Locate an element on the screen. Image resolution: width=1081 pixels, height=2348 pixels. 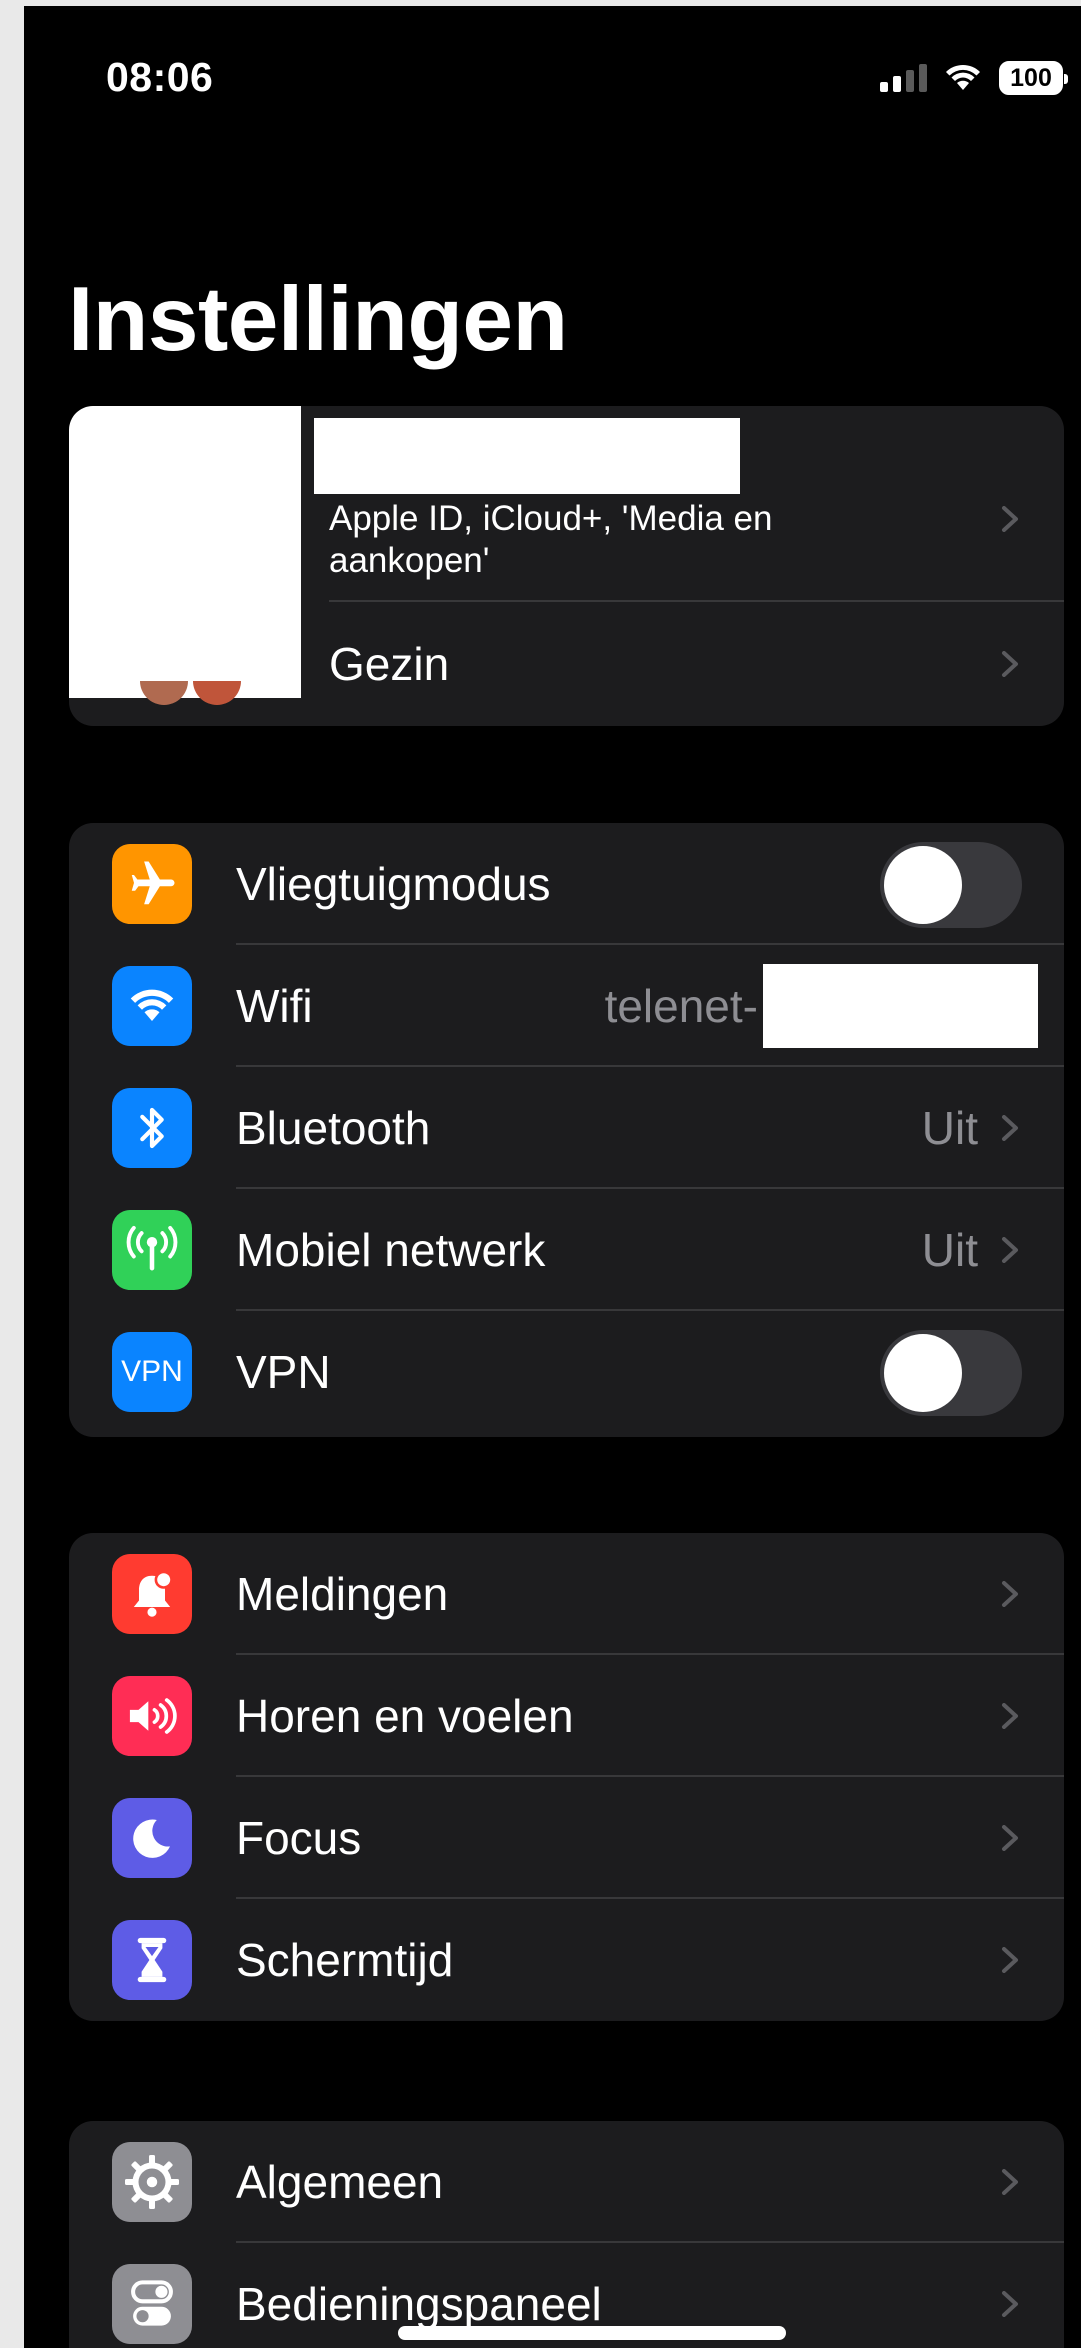
speaker-icon is located at coordinates (152, 1716).